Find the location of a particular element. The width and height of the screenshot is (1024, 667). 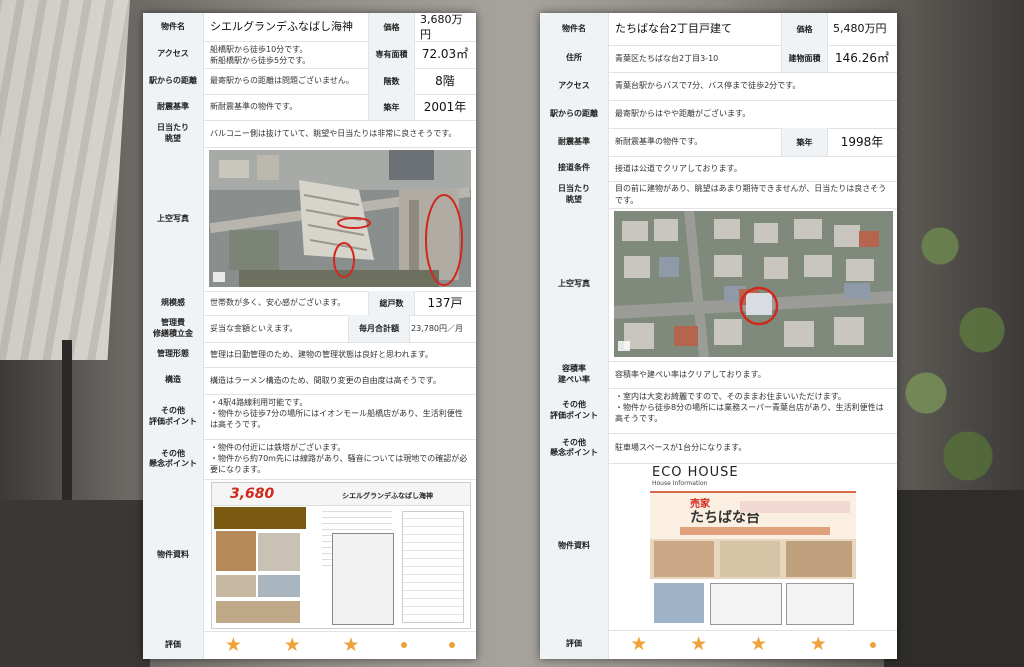

row-mgmt: 管理形態 管理は日勤管理のため、建物の管理状態は良好と思われます。 is located at coordinates (309, 355).